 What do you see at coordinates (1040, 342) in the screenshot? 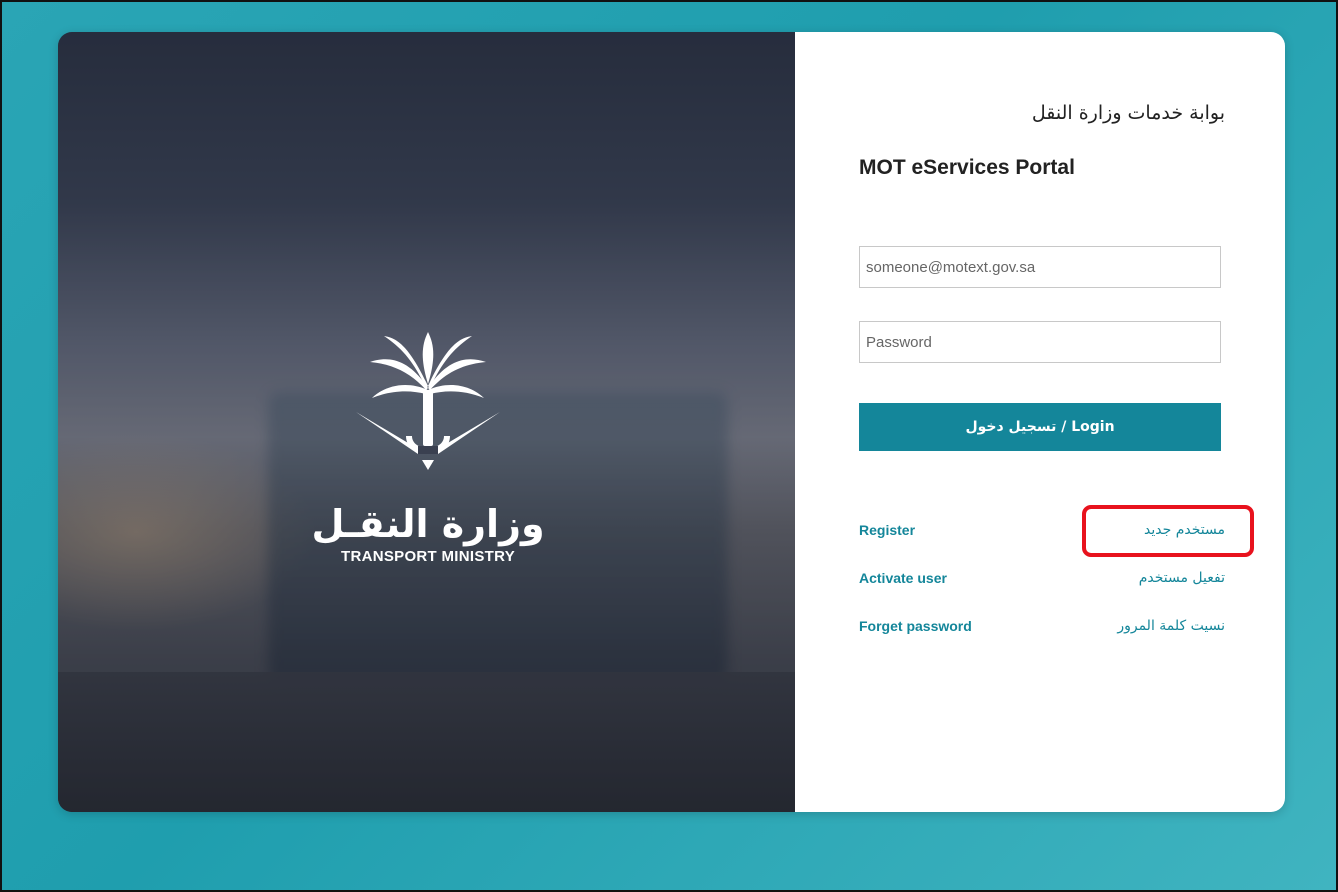
I see `password-field` at bounding box center [1040, 342].